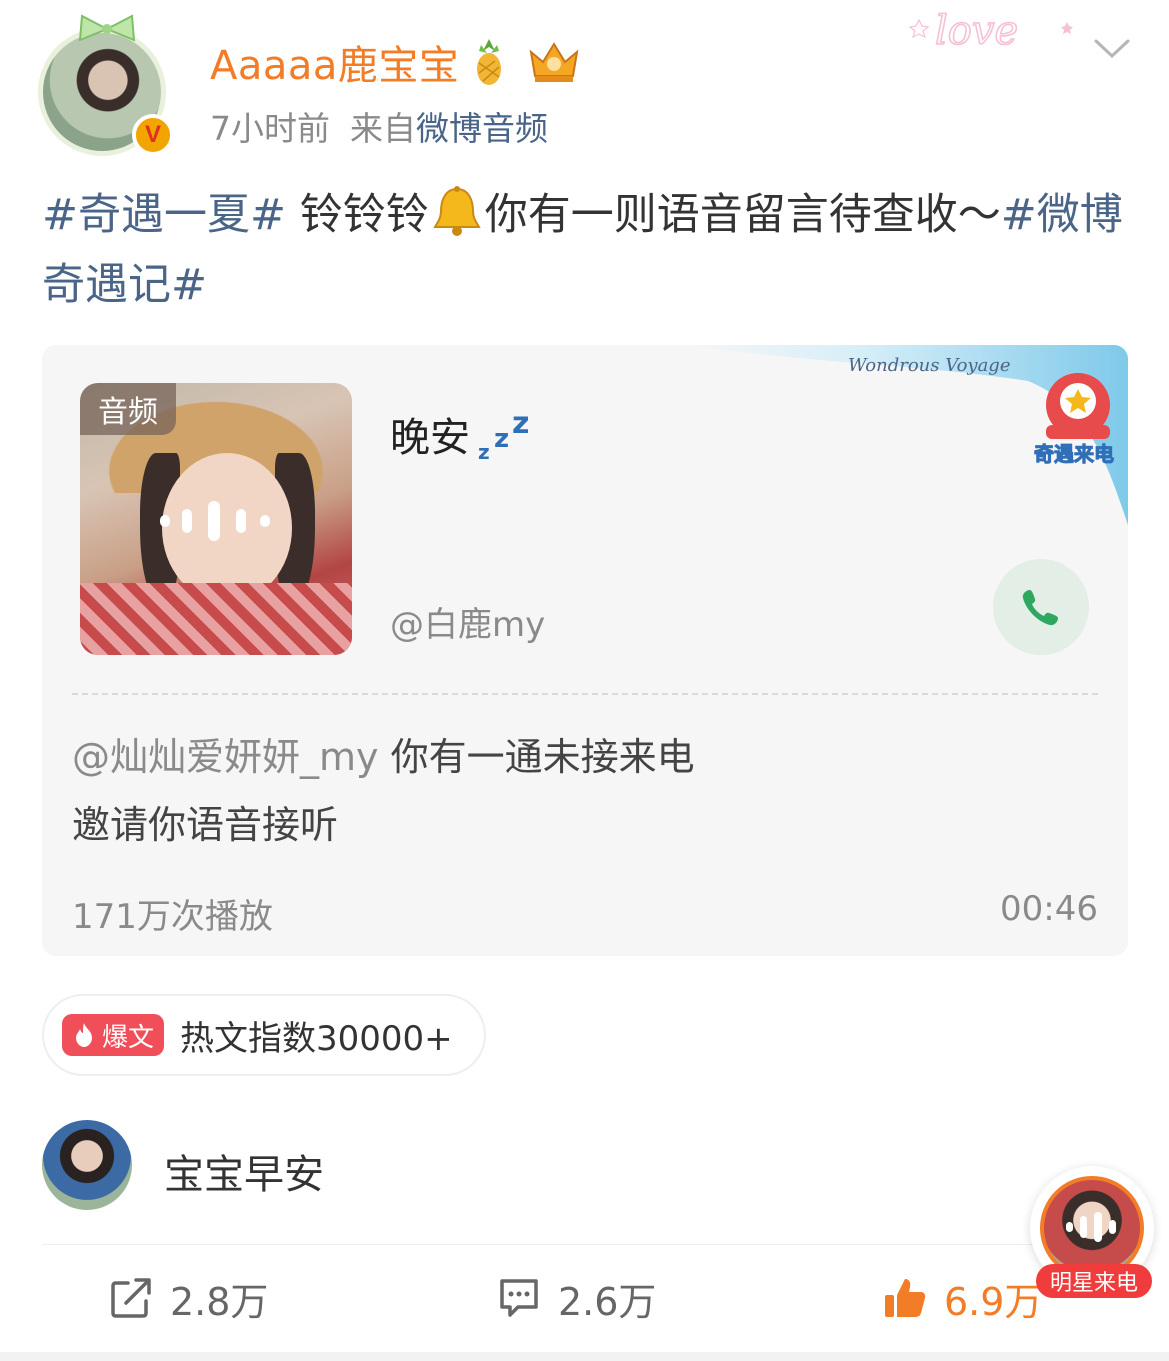  What do you see at coordinates (1074, 454) in the screenshot?
I see `svg-text: 奇遇来电` at bounding box center [1074, 454].